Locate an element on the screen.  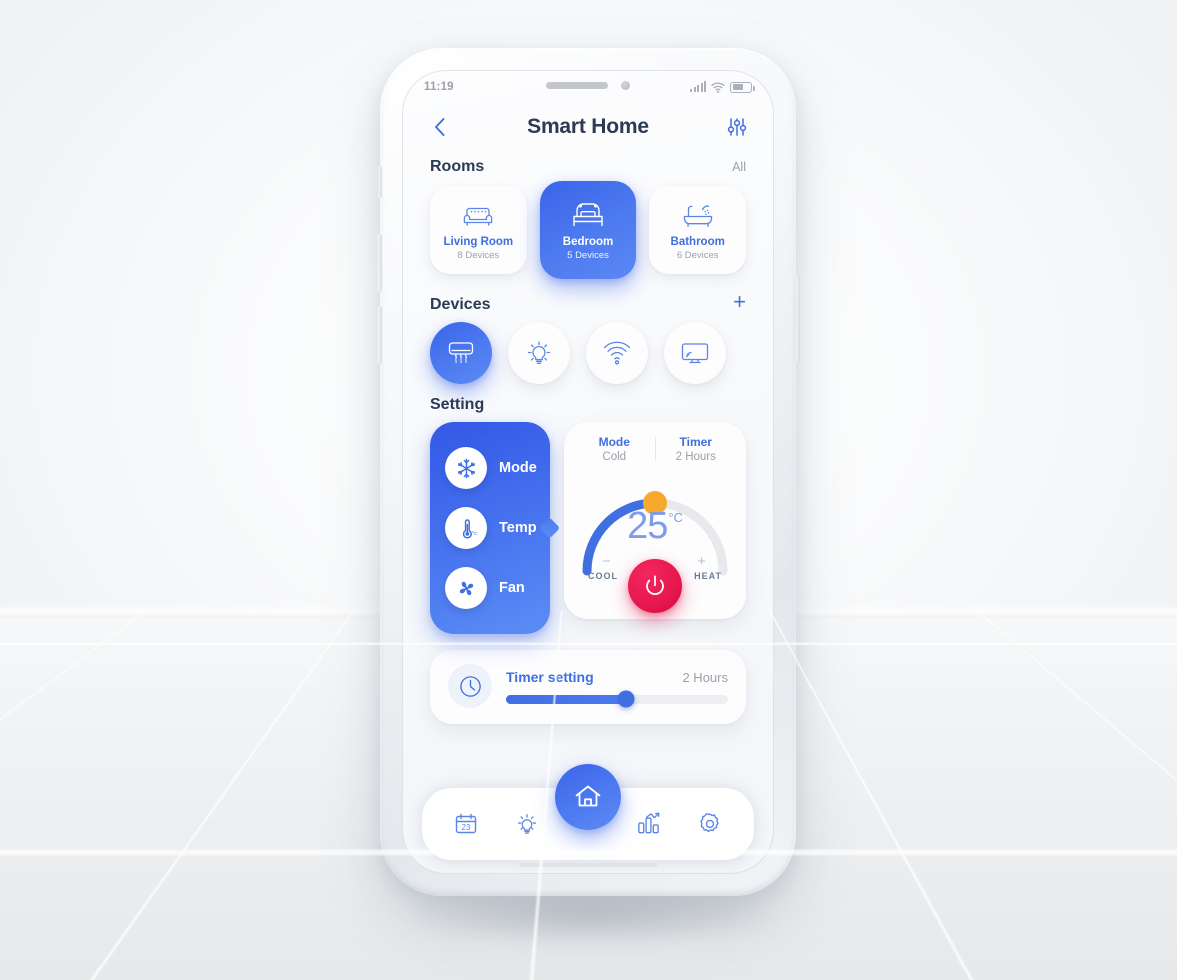
lightbulb-icon is located at coordinates (539, 352).